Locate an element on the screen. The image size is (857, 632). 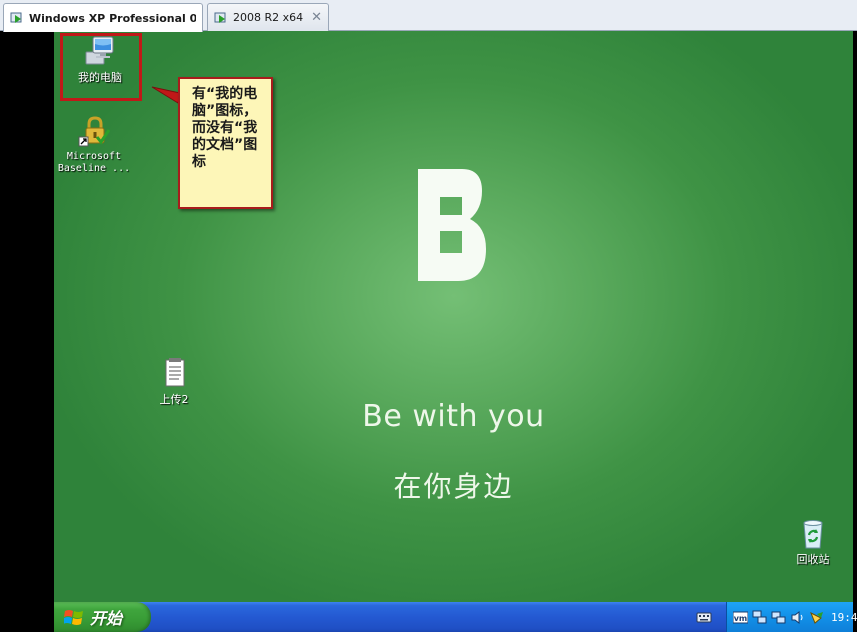
vm-right-border is located at coordinates (855, 331).